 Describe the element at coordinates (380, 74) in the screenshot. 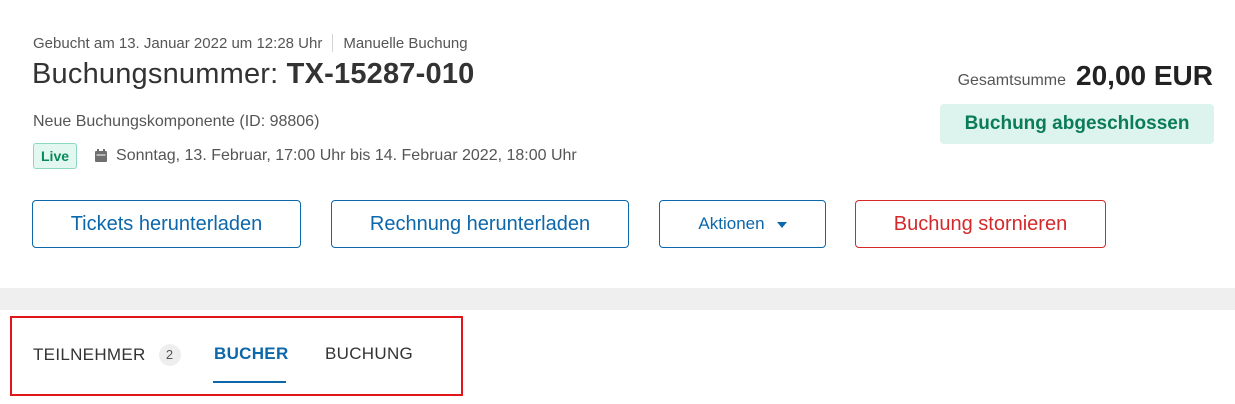

I see `booking-number: TX-15287-010` at that location.